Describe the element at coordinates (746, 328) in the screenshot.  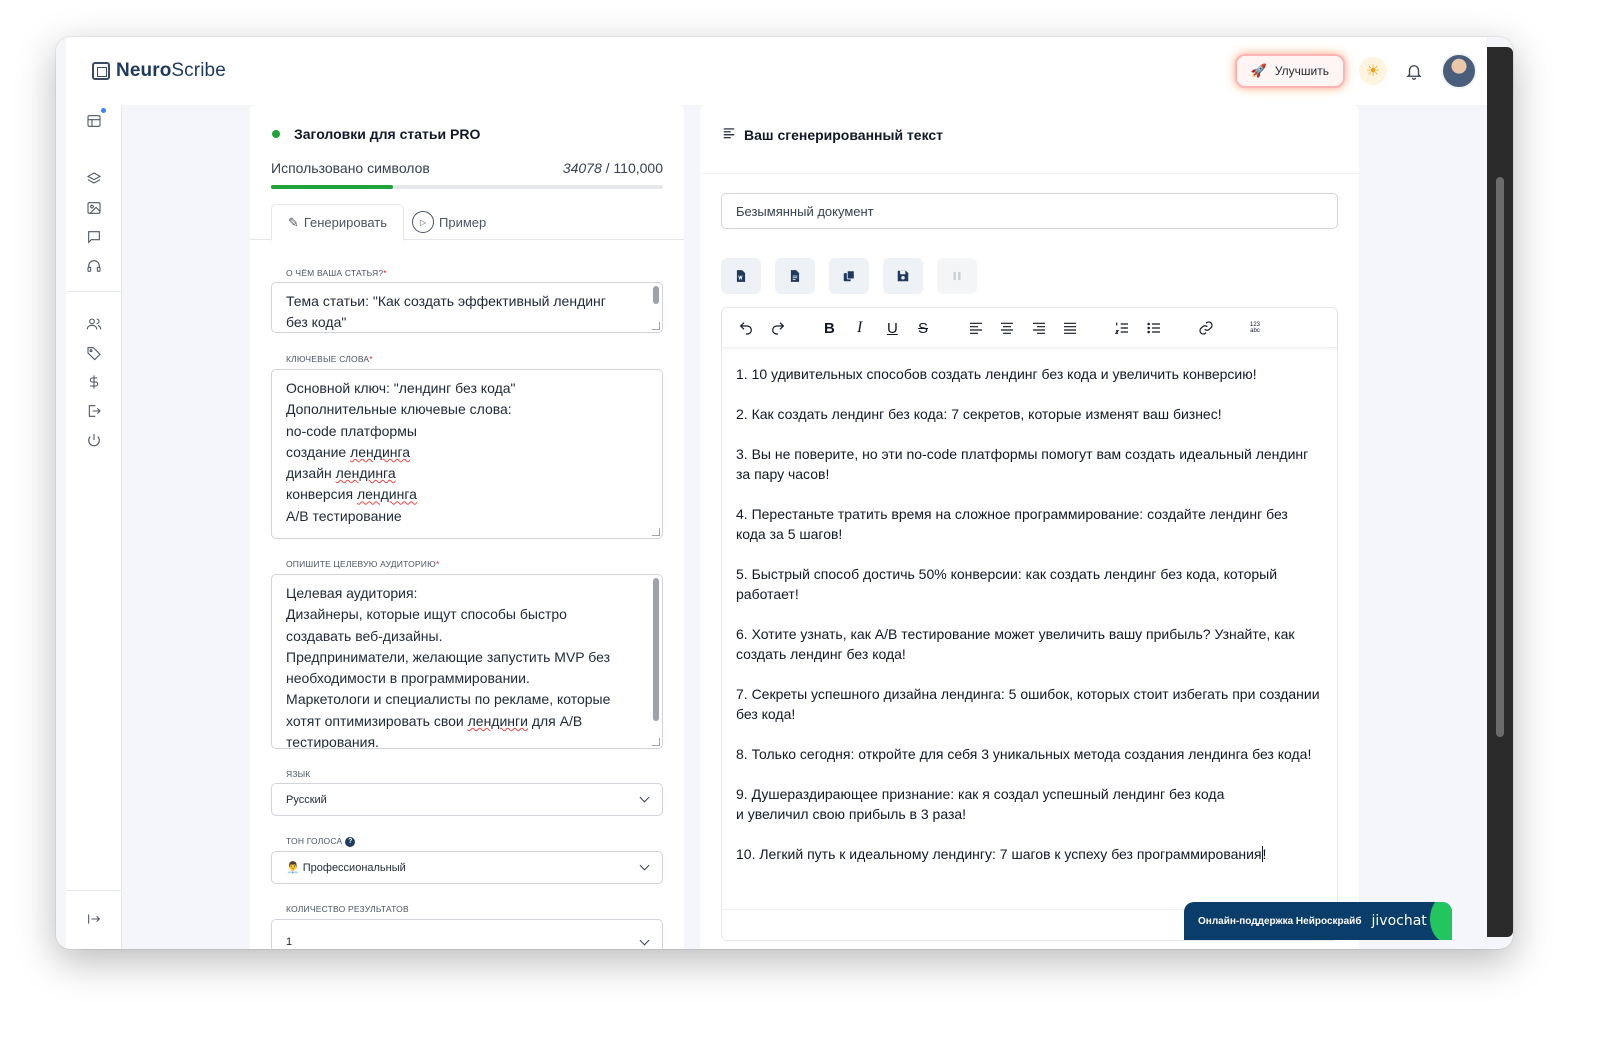
I see `undo-icon` at that location.